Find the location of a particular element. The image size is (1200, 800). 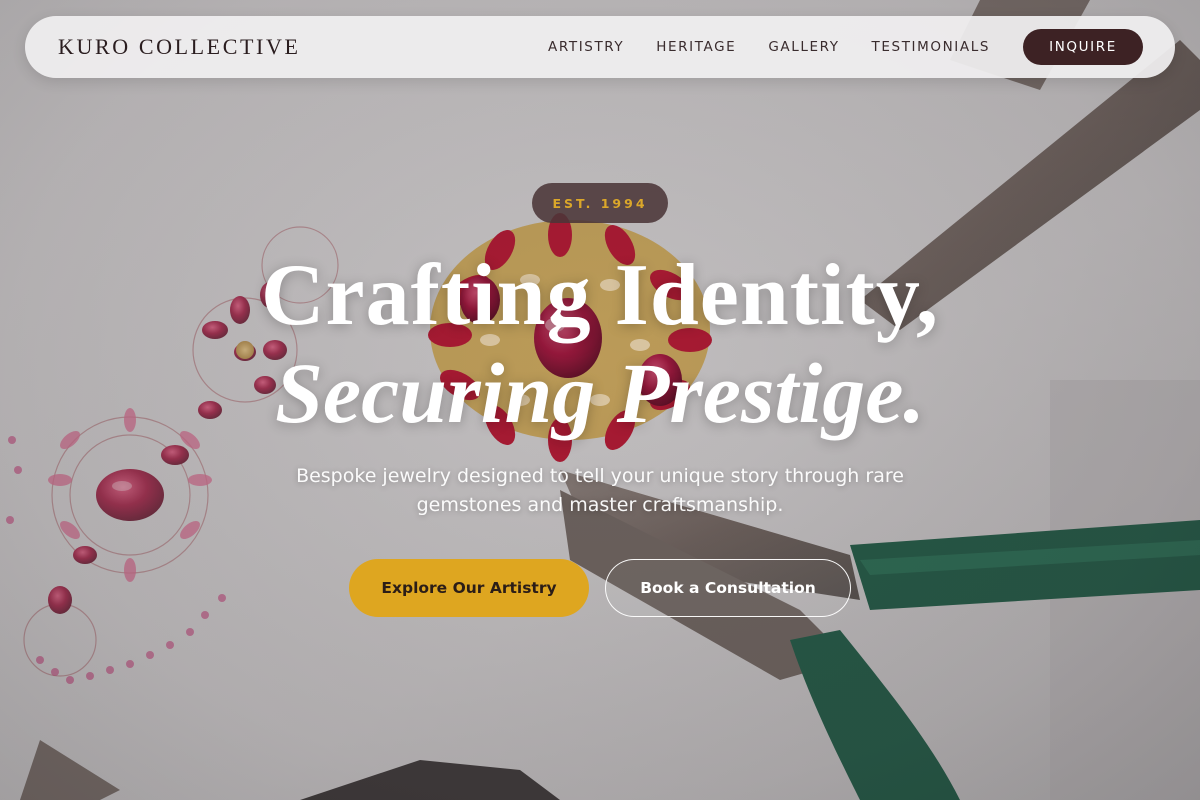

explore-artistry-button: Explore Our Artistry is located at coordinates (469, 588).